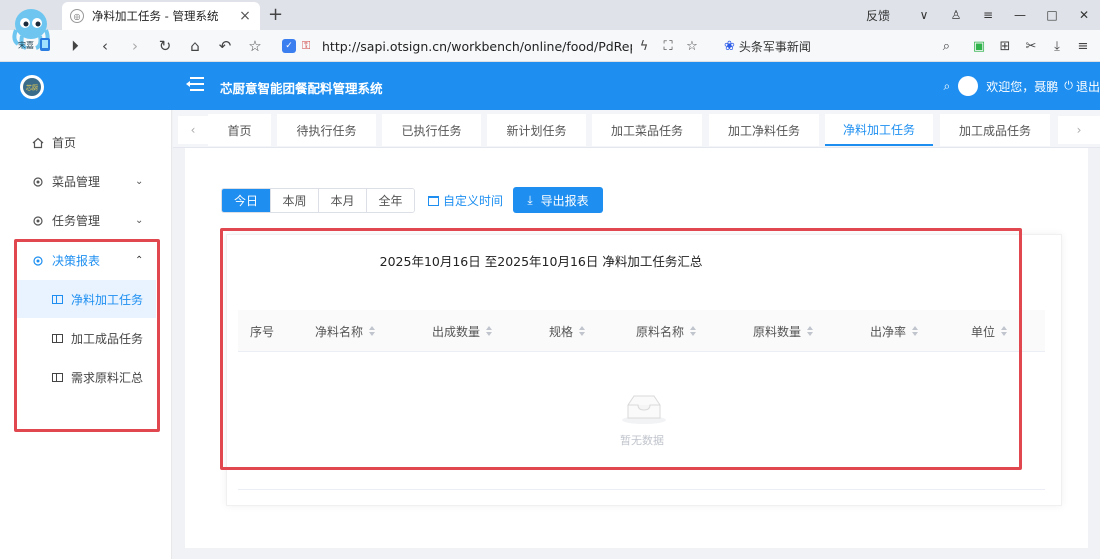 The height and width of the screenshot is (559, 1100). I want to click on search-icon: ⌕, so click(946, 46).